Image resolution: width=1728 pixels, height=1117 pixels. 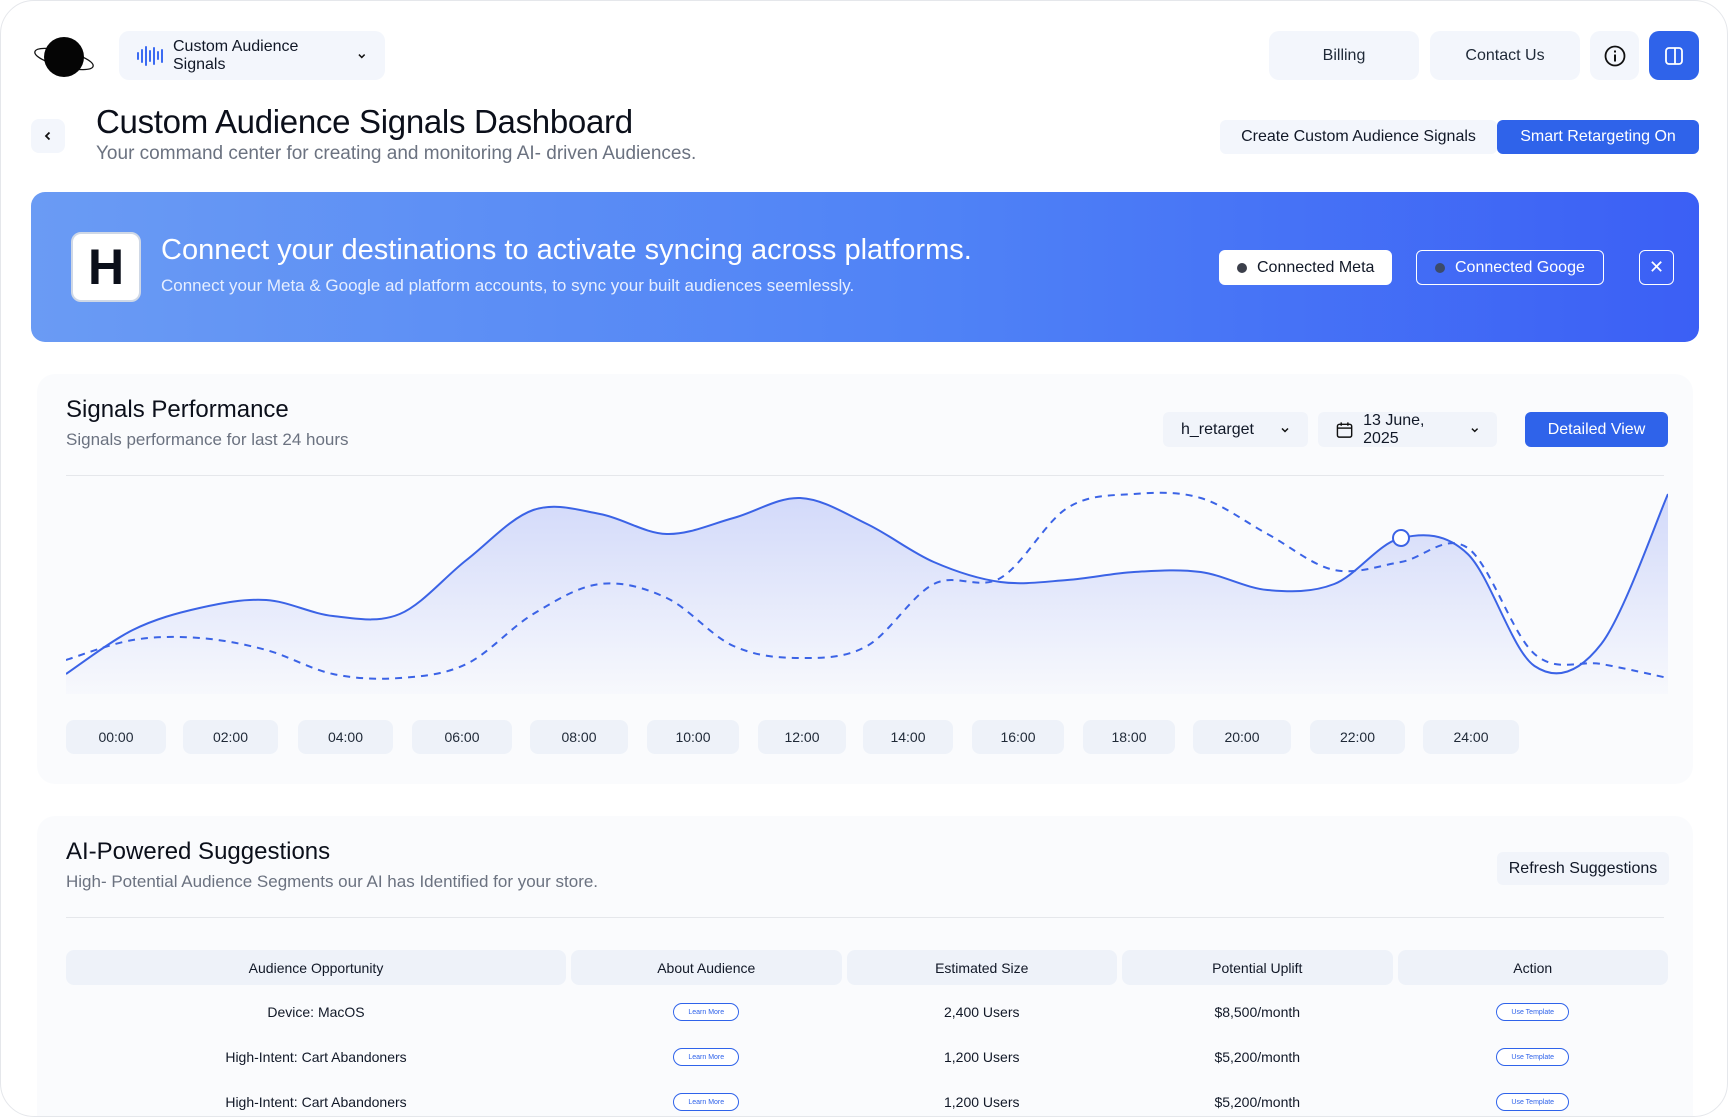 I want to click on workspace-label: Custom Audience Signals, so click(x=236, y=55).